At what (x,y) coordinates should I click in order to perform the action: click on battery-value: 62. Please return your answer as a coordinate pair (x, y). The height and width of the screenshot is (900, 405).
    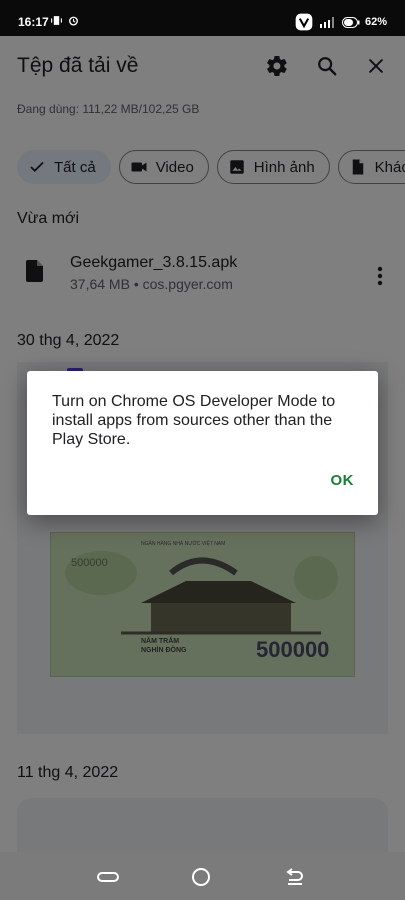
    Looking at the image, I should click on (371, 22).